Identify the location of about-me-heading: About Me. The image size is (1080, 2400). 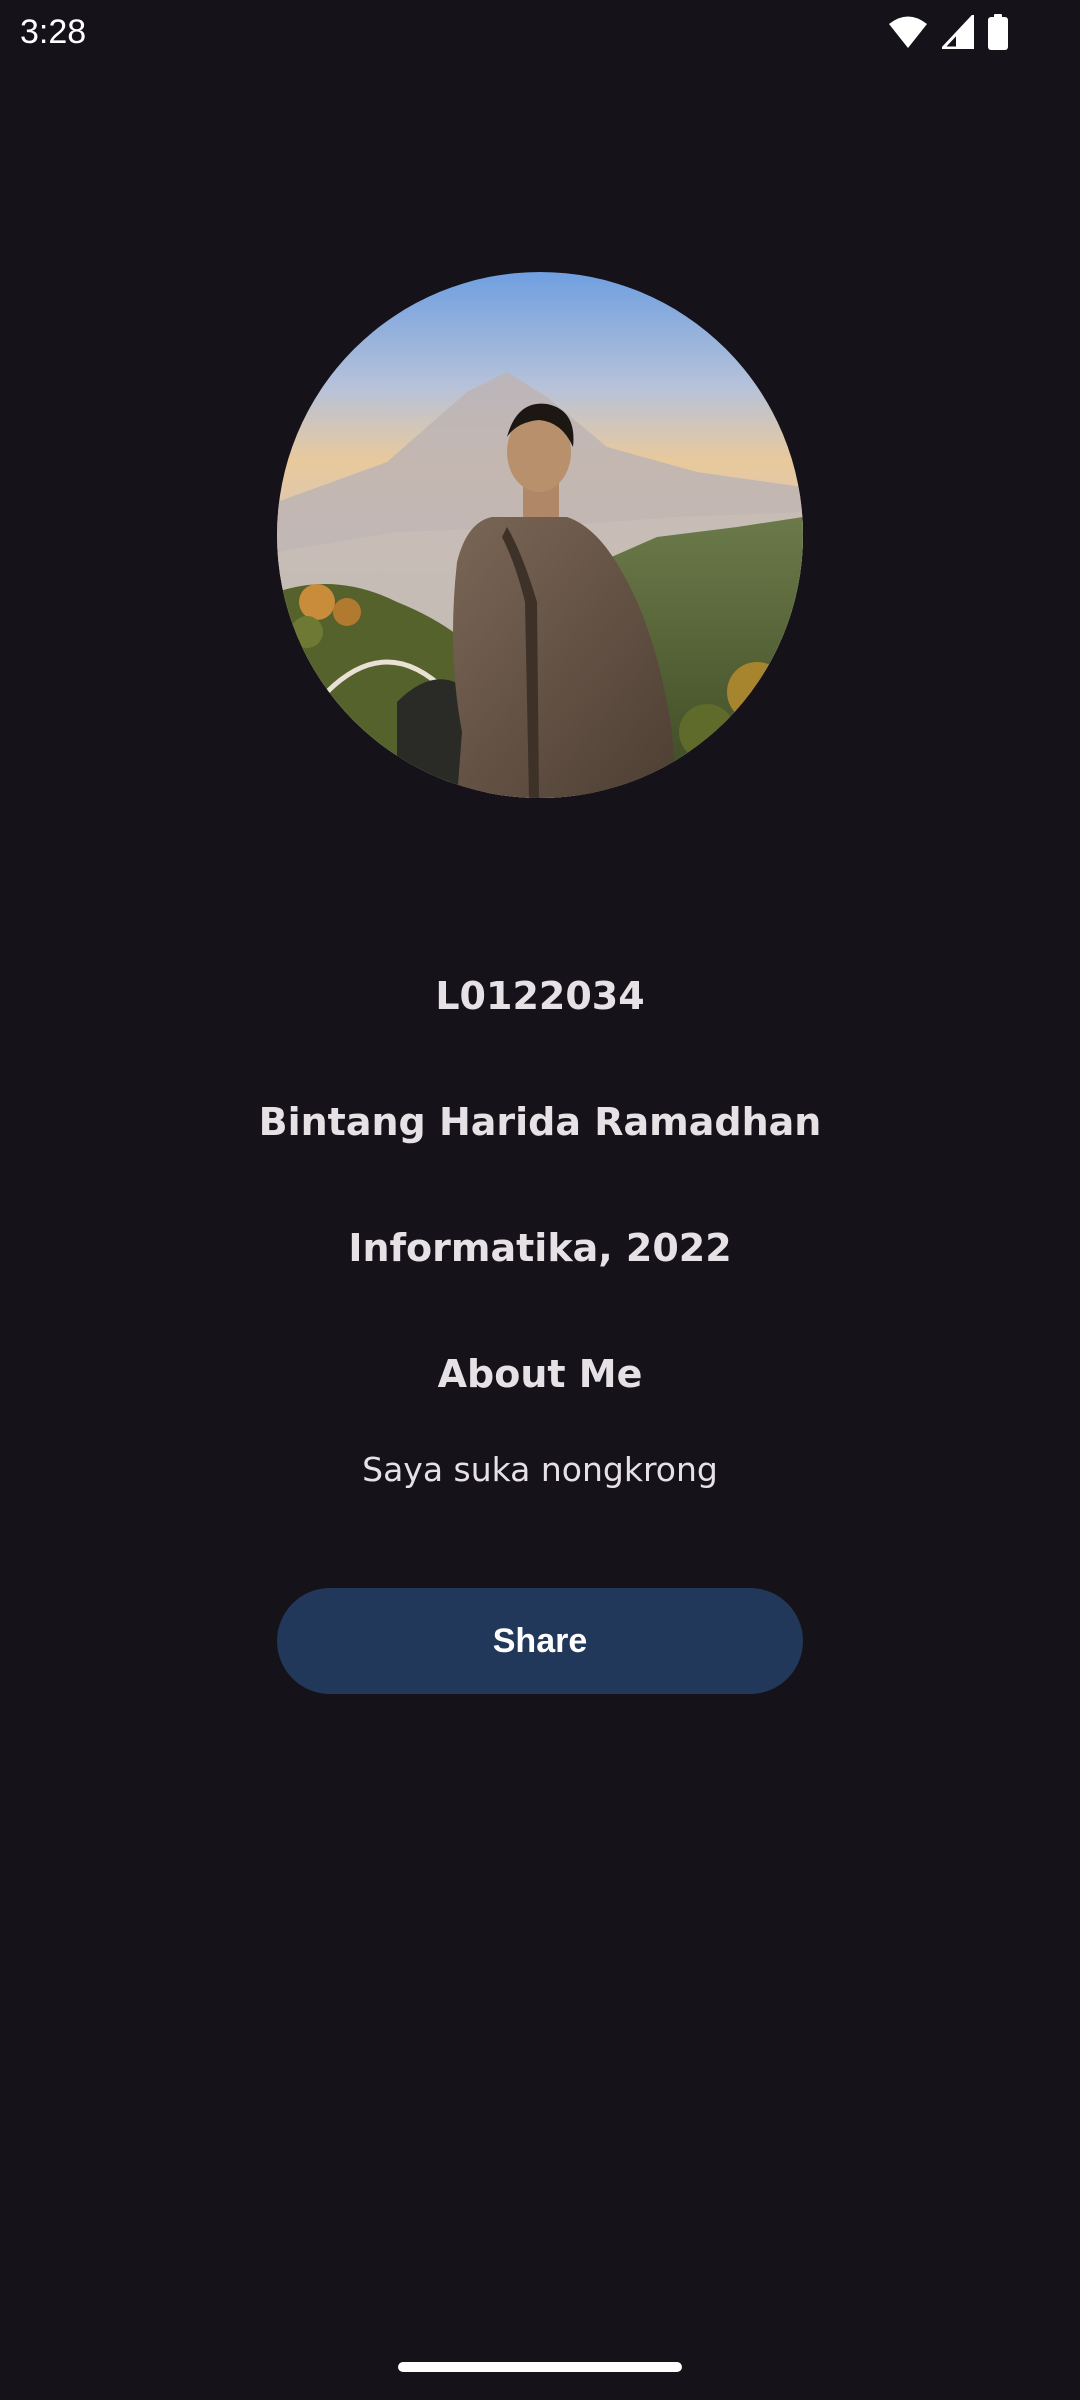
(540, 1374).